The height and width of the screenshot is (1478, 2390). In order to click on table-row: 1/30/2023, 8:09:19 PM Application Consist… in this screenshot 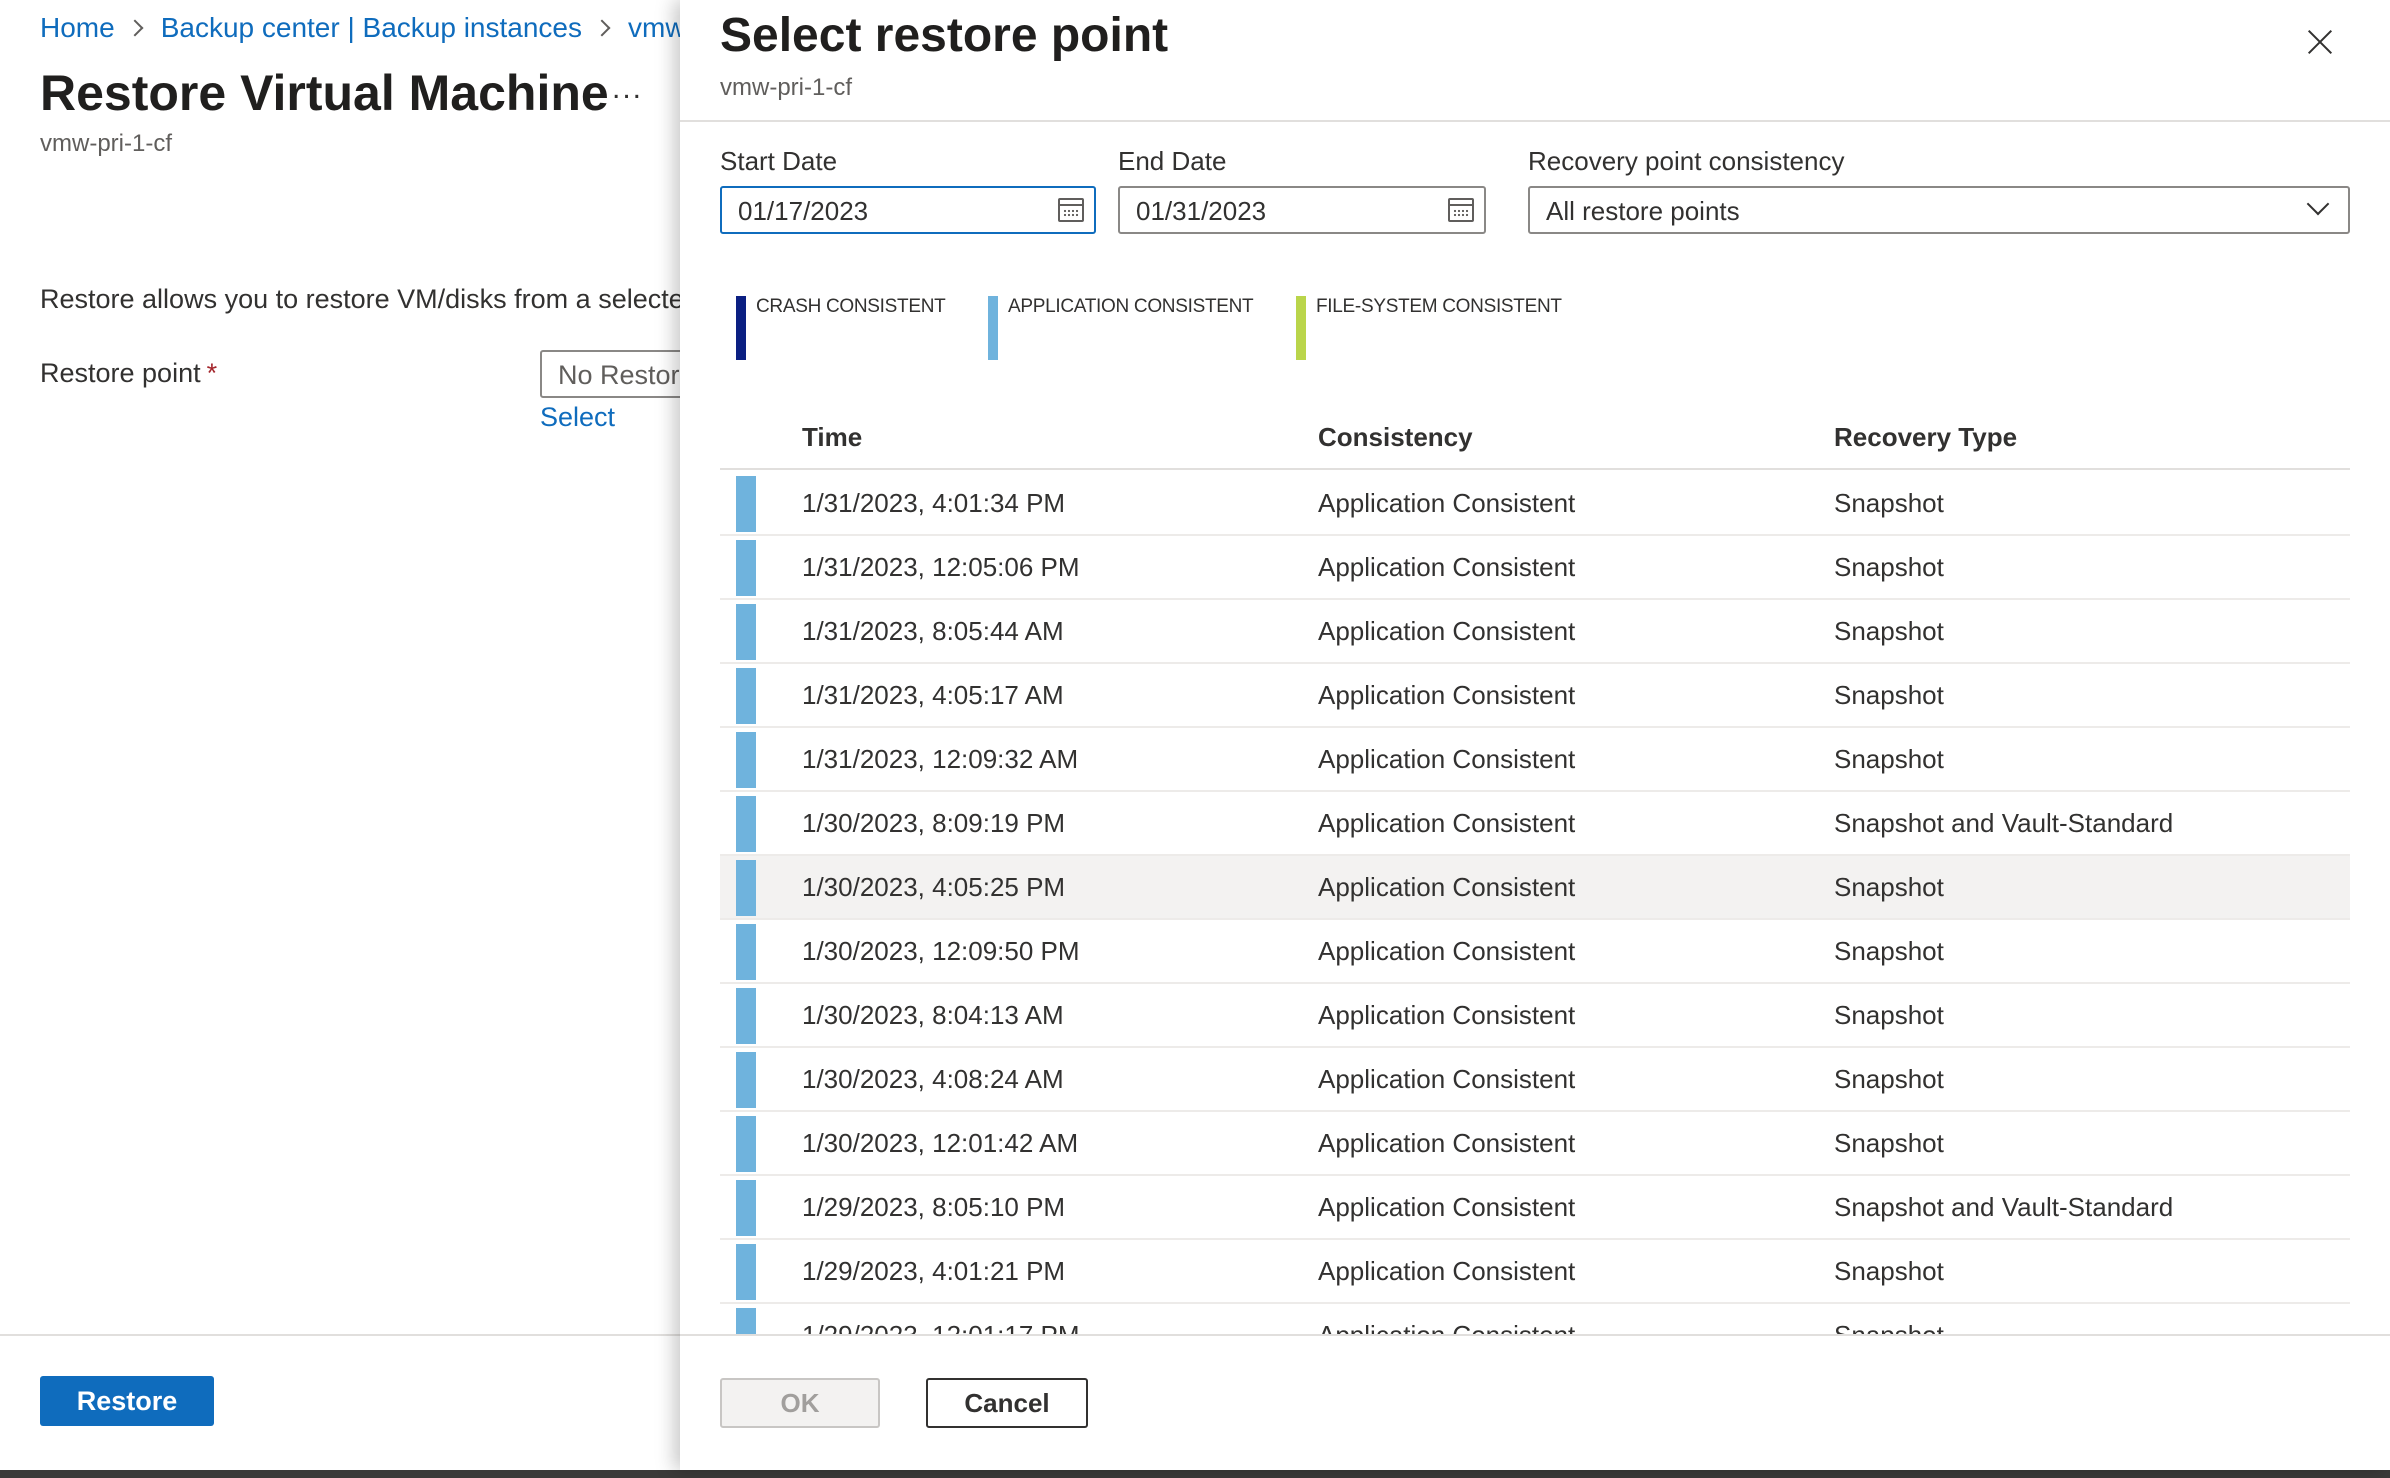, I will do `click(1535, 824)`.